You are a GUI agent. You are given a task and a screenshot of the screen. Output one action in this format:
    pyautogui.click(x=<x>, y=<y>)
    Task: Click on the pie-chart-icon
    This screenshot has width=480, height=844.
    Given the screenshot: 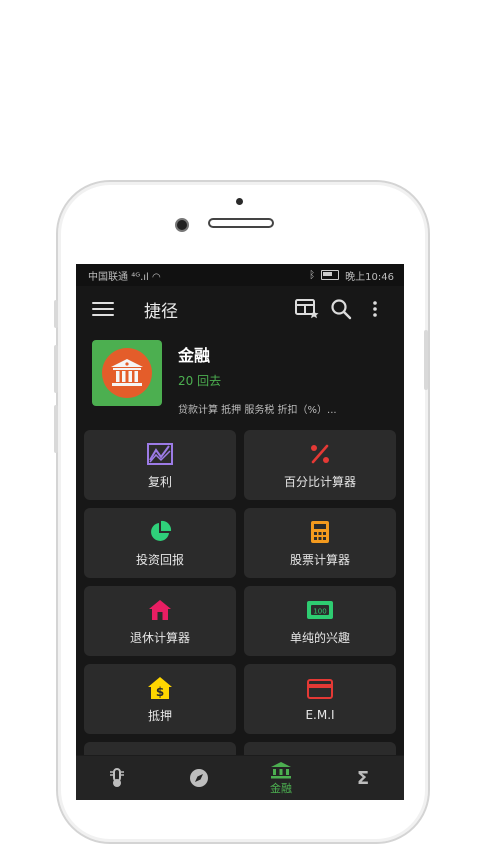 What is the action you would take?
    pyautogui.click(x=160, y=532)
    